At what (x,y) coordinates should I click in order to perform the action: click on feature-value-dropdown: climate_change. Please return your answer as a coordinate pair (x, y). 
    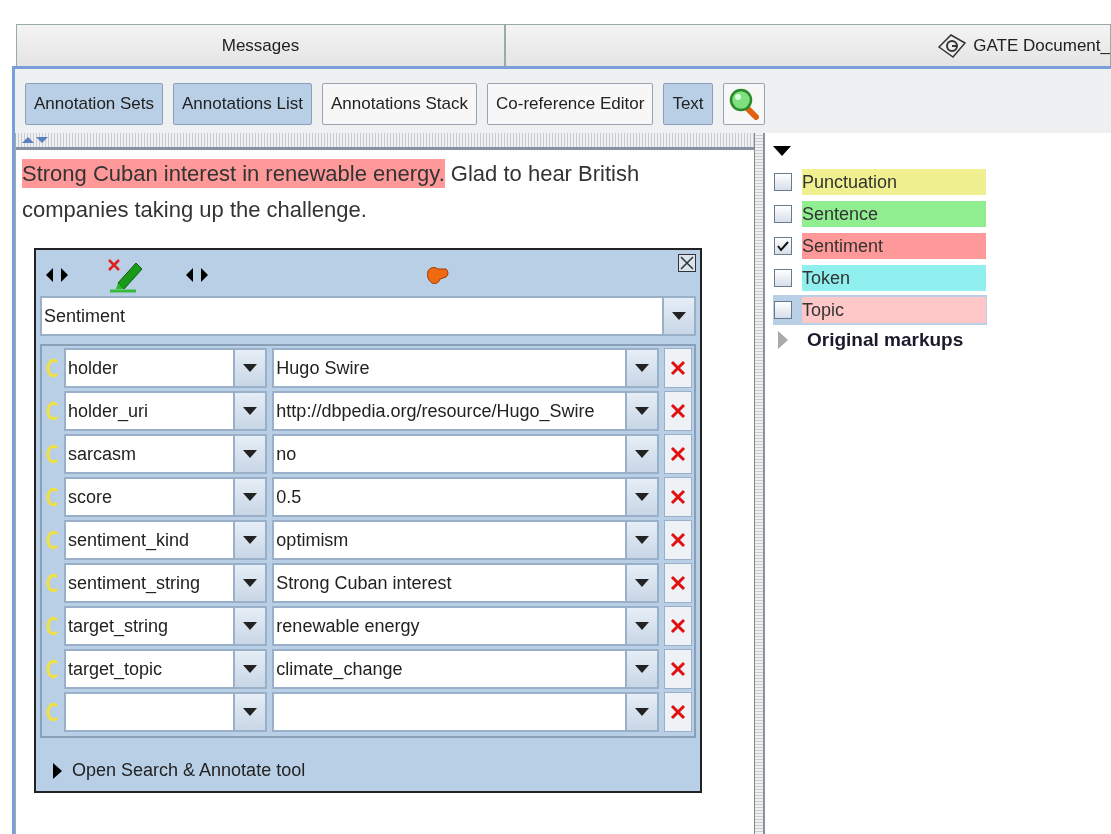
    Looking at the image, I should click on (466, 669).